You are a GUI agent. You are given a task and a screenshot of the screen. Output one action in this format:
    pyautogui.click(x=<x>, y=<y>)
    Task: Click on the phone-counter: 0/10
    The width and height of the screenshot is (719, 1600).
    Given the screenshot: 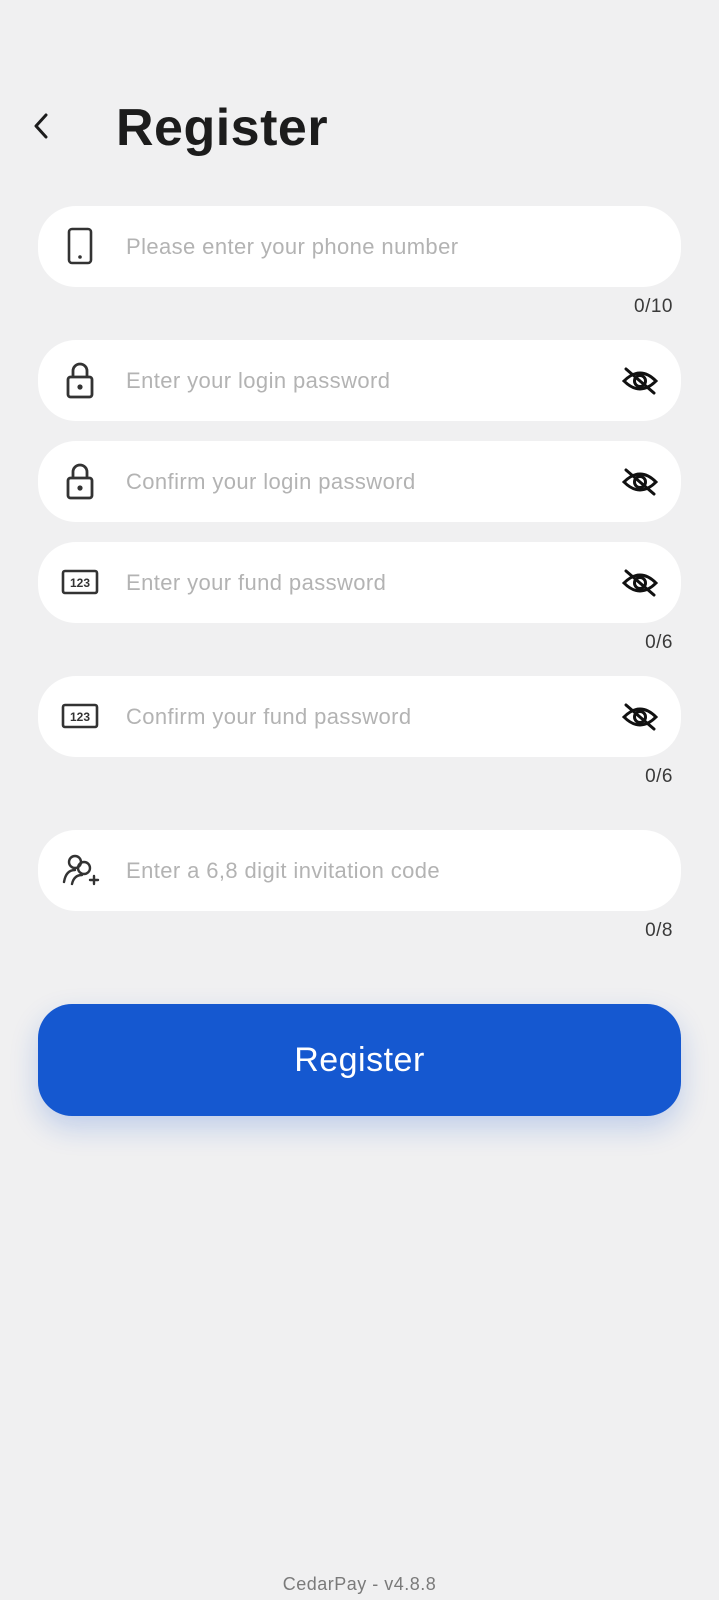 What is the action you would take?
    pyautogui.click(x=653, y=306)
    